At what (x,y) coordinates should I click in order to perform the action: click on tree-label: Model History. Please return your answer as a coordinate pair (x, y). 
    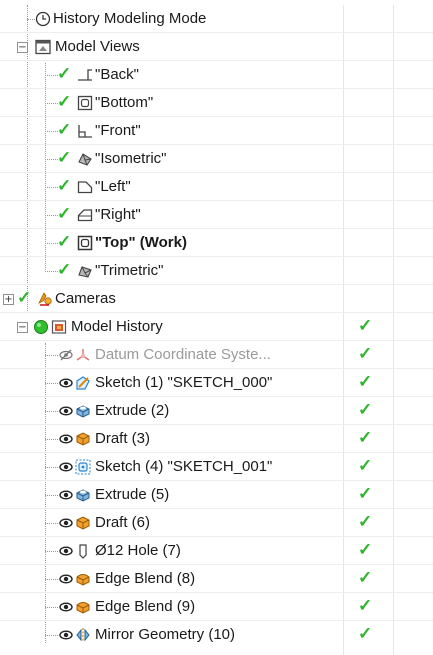
    Looking at the image, I should click on (117, 326).